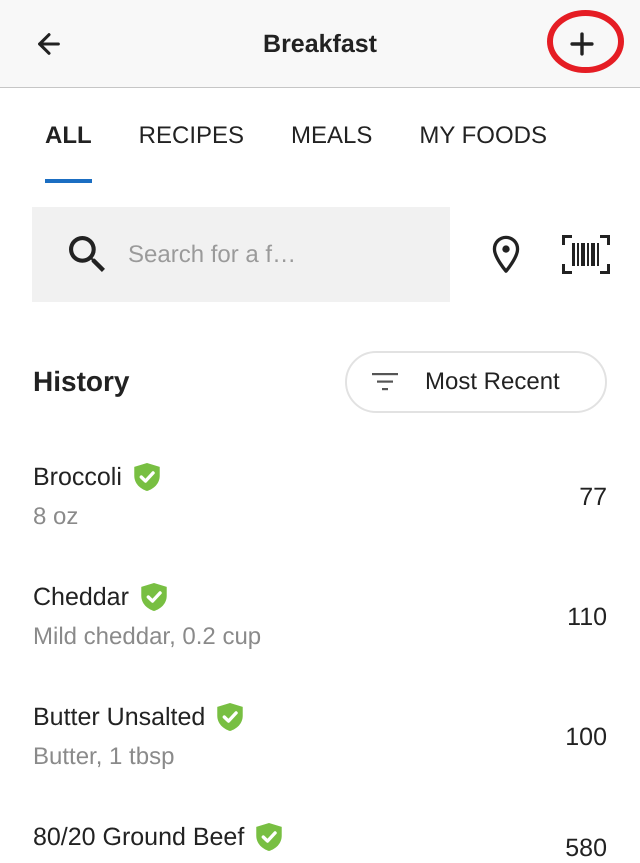 The height and width of the screenshot is (863, 640). I want to click on food-name: Cheddar, so click(81, 597).